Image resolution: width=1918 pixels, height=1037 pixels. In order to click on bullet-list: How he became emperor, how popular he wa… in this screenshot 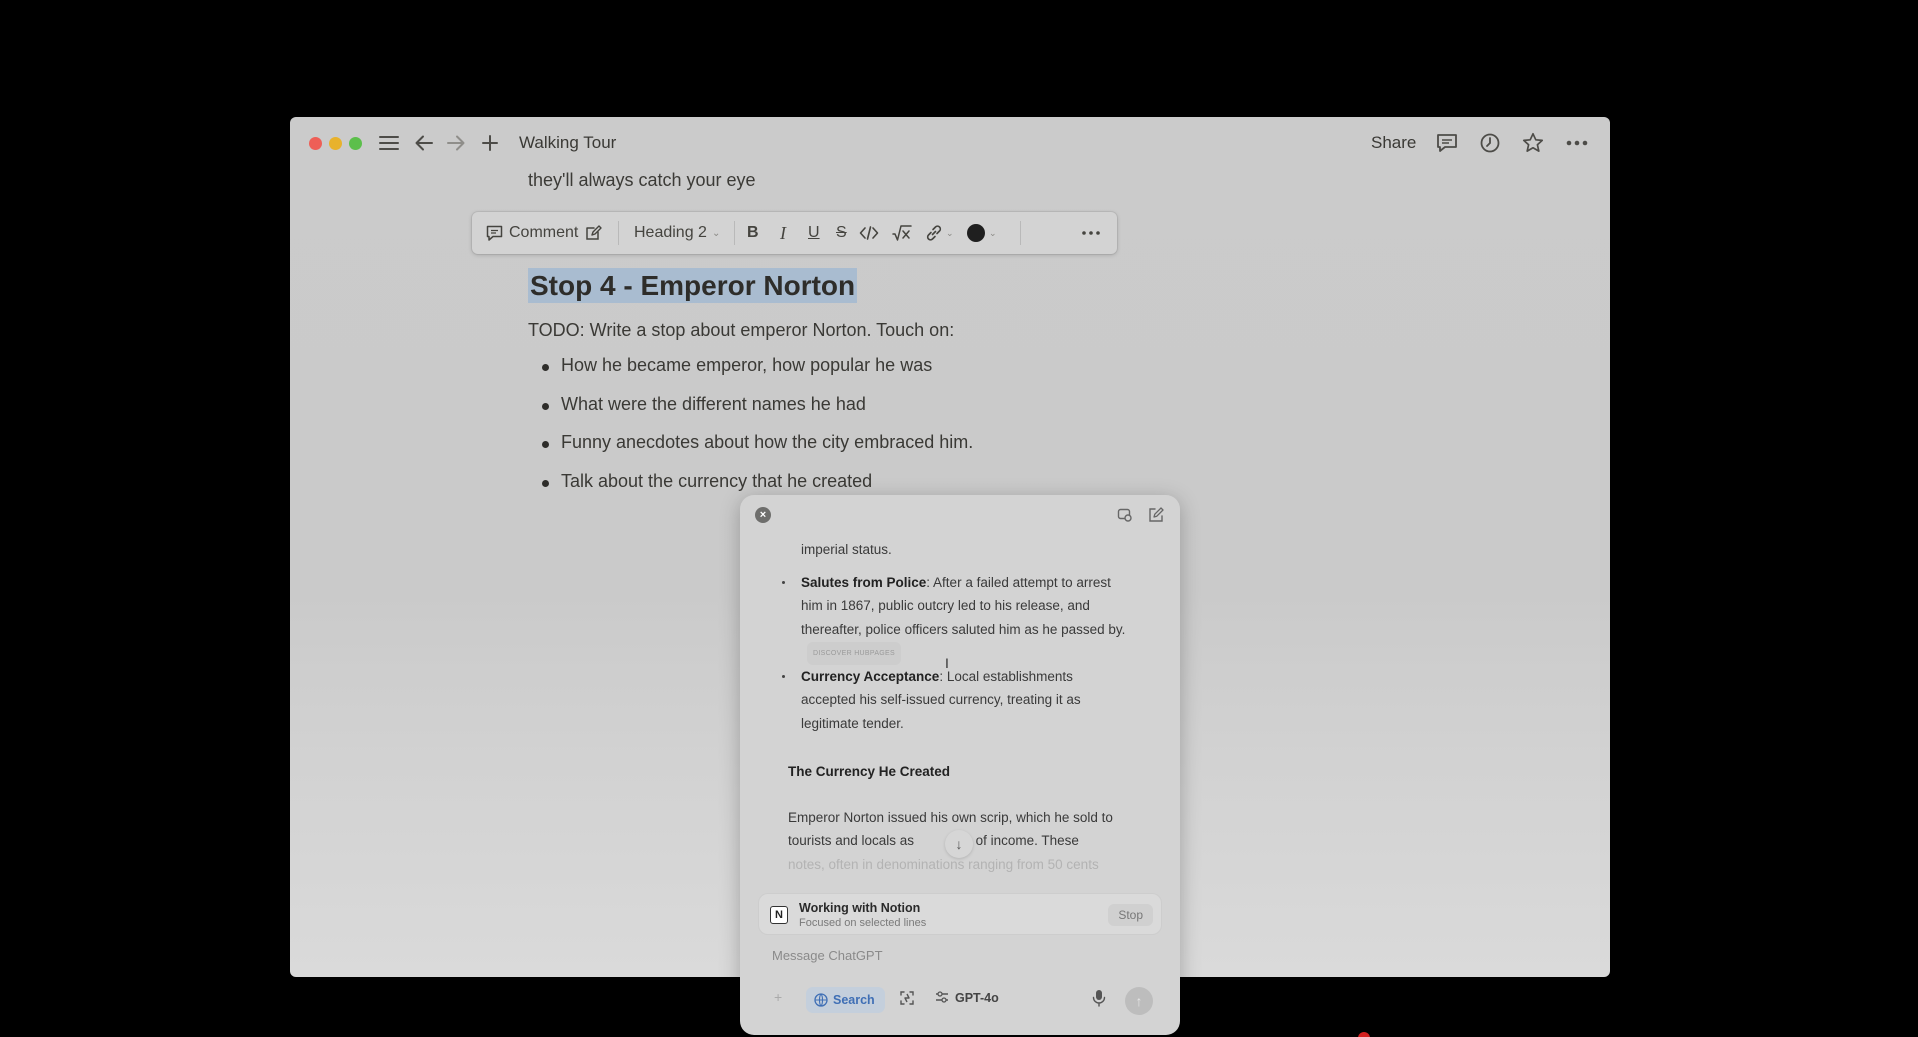, I will do `click(755, 432)`.